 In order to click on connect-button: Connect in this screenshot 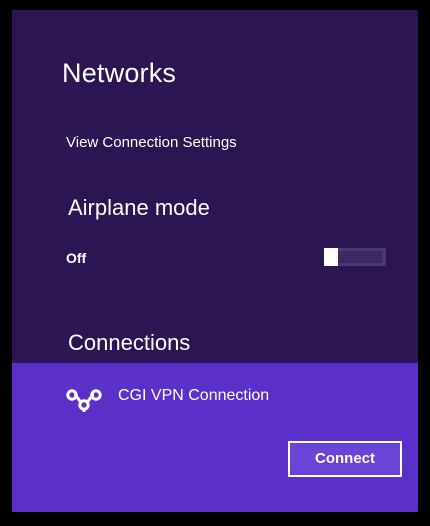, I will do `click(345, 459)`.